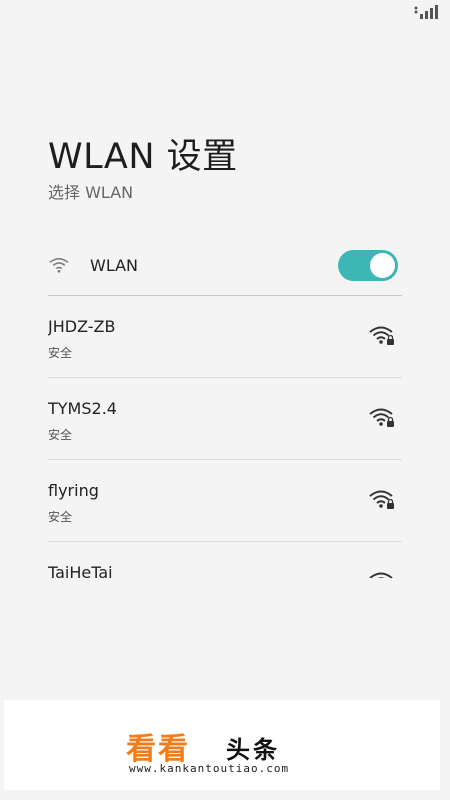 The width and height of the screenshot is (450, 800). What do you see at coordinates (253, 750) in the screenshot?
I see `ad-logo-secondary: 头条` at bounding box center [253, 750].